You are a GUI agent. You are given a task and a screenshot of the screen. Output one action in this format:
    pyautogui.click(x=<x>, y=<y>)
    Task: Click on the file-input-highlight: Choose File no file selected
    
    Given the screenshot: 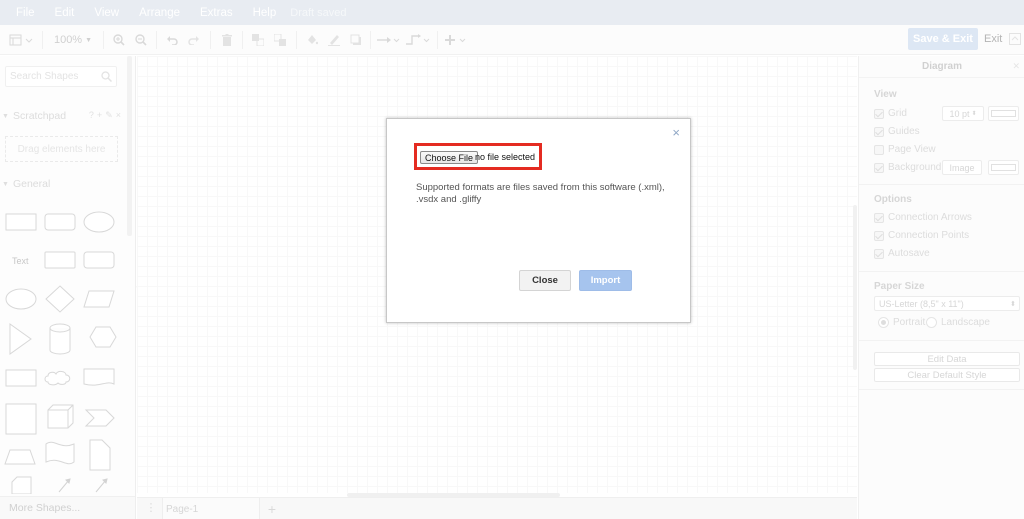 What is the action you would take?
    pyautogui.click(x=478, y=156)
    